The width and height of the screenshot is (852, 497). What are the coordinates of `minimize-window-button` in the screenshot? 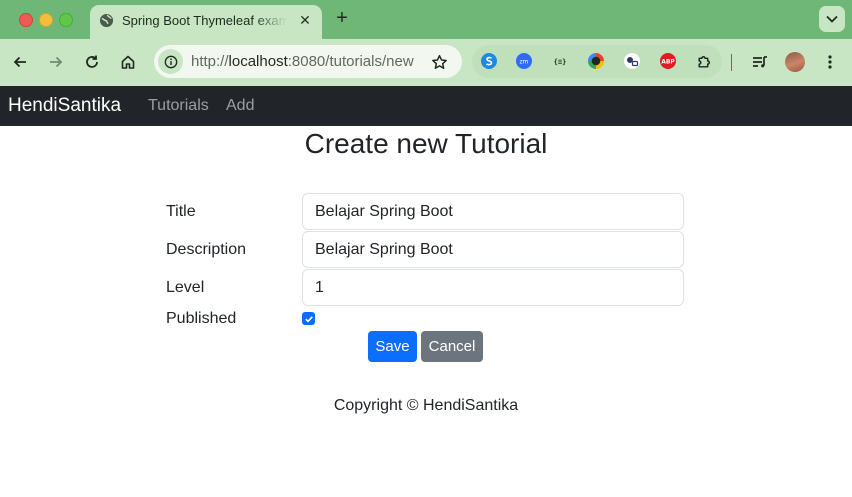 It's located at (46, 20).